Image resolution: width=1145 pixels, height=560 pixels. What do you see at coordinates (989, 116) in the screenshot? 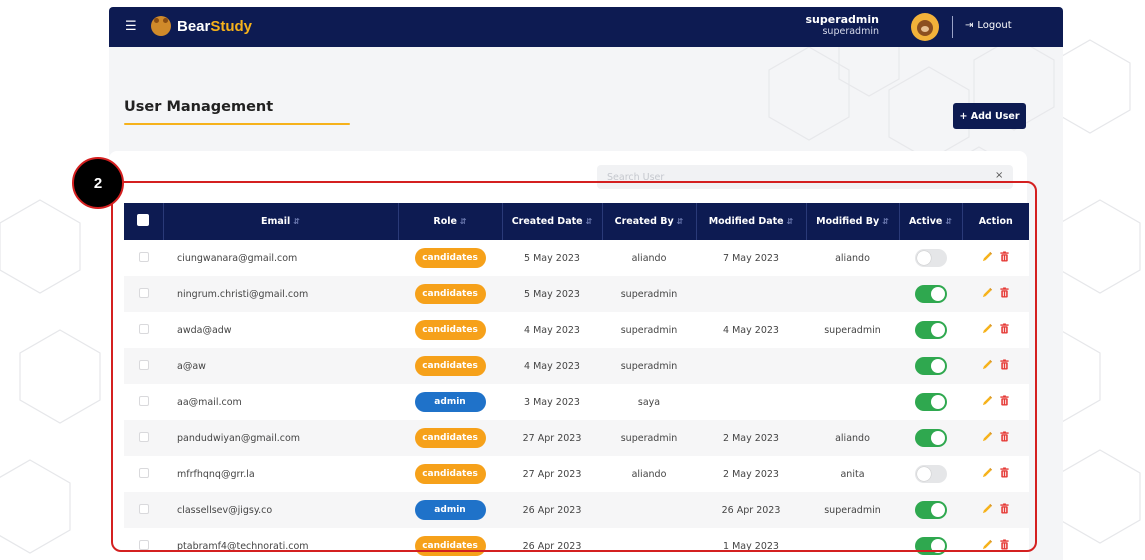
I see `add-user-button: + Add User` at bounding box center [989, 116].